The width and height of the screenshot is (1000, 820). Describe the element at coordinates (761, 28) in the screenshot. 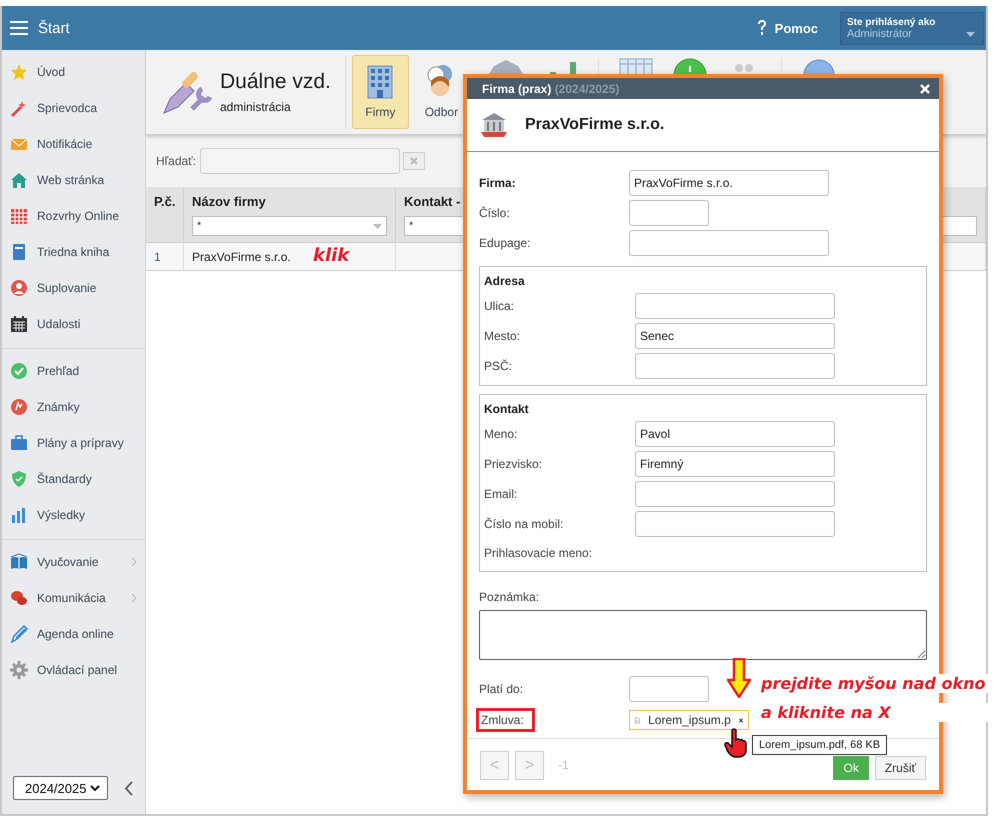

I see `help-icon` at that location.